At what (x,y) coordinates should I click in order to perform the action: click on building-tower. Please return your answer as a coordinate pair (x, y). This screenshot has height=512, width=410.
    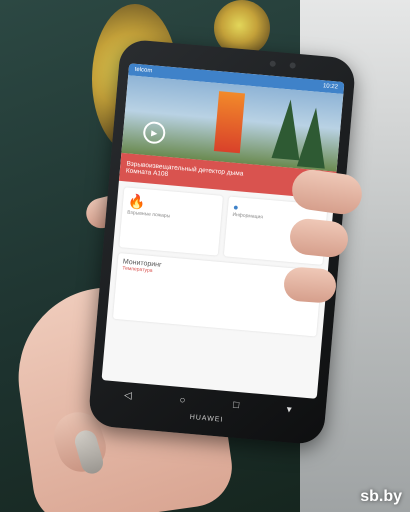
    Looking at the image, I should click on (229, 122).